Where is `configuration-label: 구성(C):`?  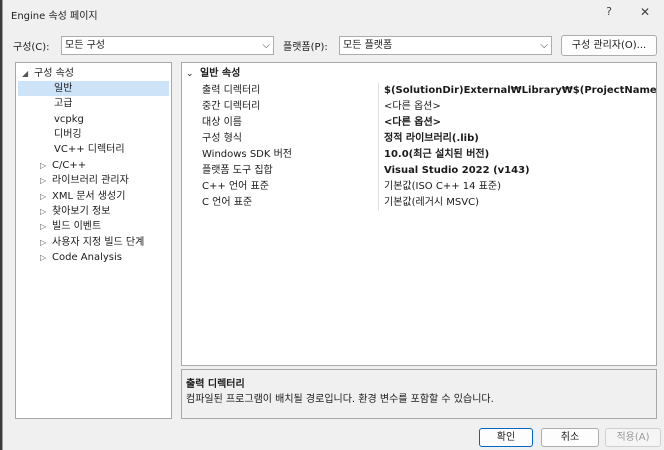
configuration-label: 구성(C): is located at coordinates (31, 47).